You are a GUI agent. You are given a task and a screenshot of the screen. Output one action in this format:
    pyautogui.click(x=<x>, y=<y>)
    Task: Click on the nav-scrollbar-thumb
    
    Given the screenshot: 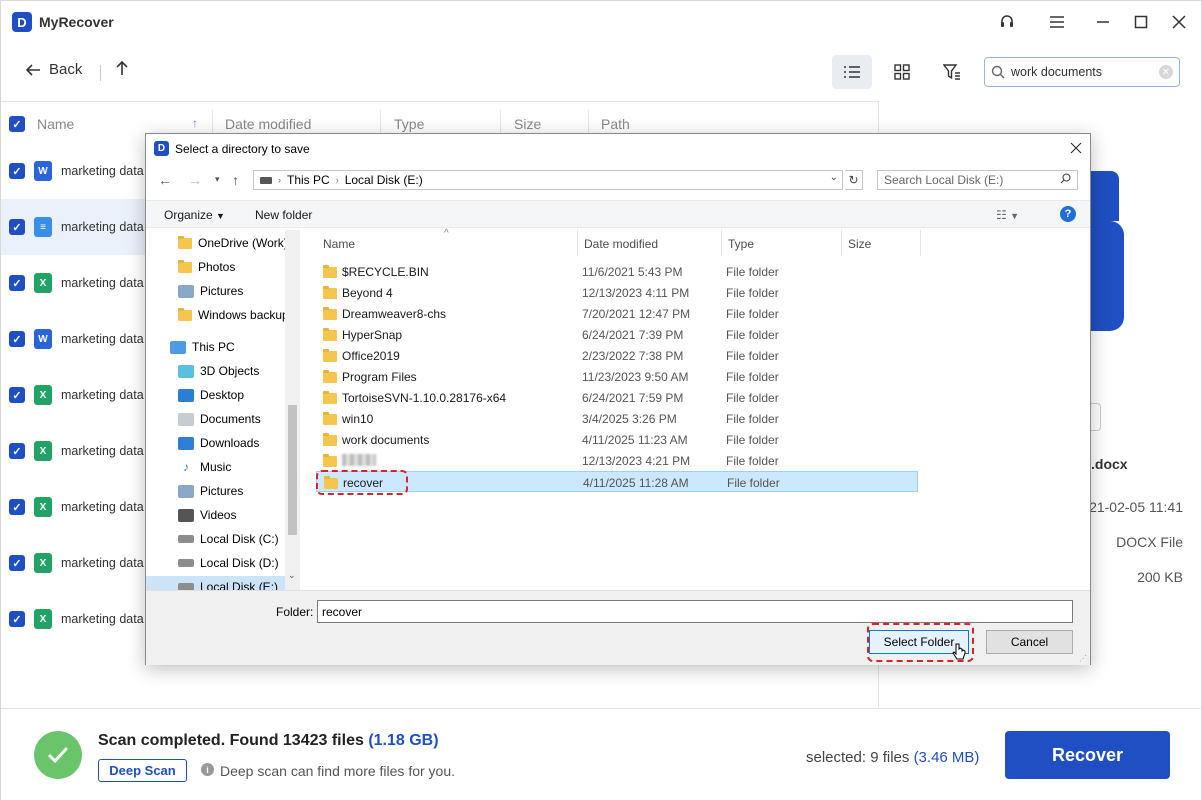 What is the action you would take?
    pyautogui.click(x=292, y=470)
    